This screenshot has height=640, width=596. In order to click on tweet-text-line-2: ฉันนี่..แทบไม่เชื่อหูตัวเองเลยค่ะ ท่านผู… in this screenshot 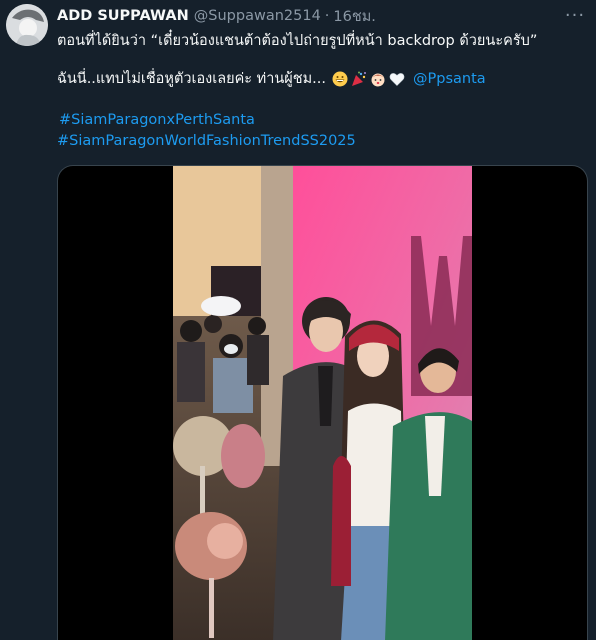, I will do `click(271, 79)`.